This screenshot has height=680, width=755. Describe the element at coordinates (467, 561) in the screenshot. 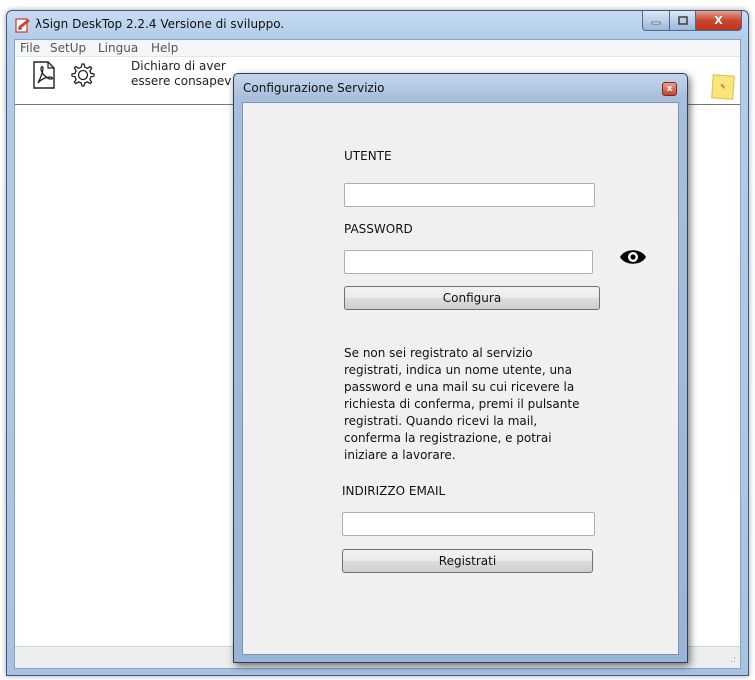

I see `registrati-button: Registrati` at that location.